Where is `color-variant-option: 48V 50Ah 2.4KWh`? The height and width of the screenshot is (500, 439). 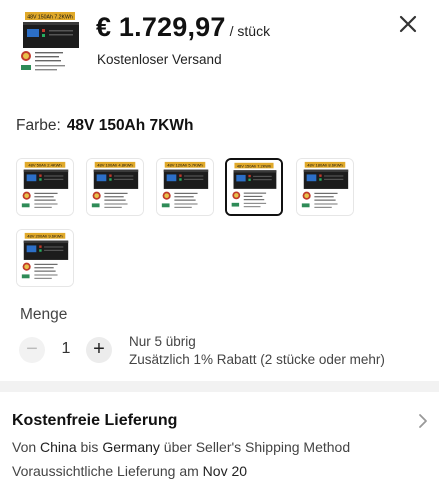 color-variant-option: 48V 50Ah 2.4KWh is located at coordinates (45, 187).